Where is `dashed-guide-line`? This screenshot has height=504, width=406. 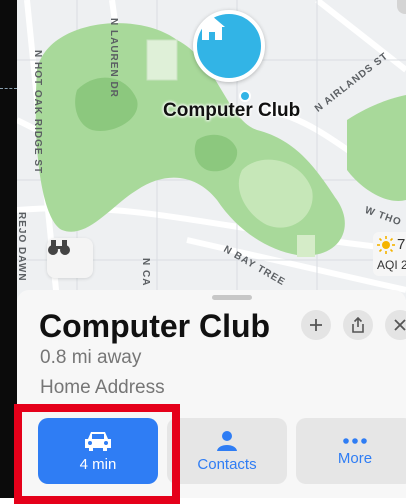 dashed-guide-line is located at coordinates (8, 88).